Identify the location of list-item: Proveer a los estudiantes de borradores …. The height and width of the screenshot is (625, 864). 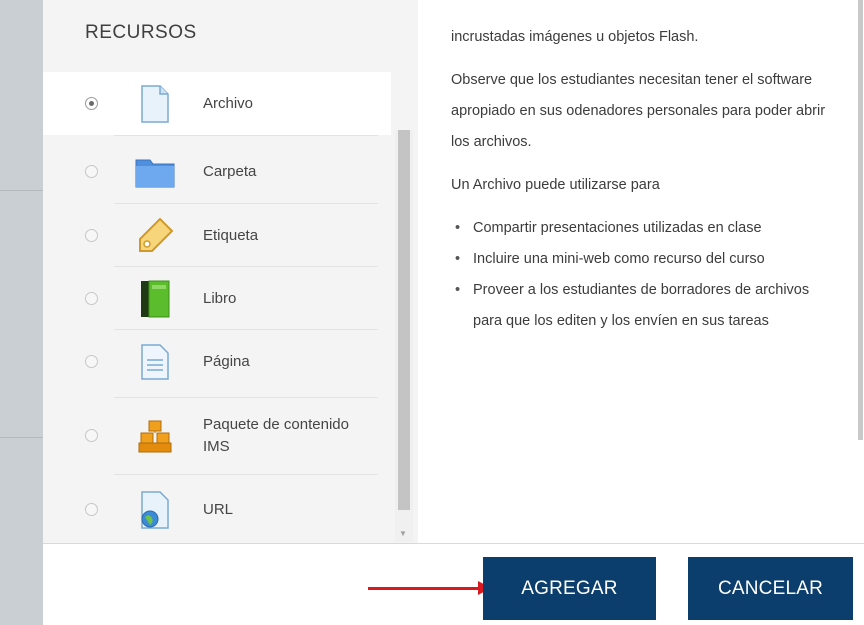
(646, 306).